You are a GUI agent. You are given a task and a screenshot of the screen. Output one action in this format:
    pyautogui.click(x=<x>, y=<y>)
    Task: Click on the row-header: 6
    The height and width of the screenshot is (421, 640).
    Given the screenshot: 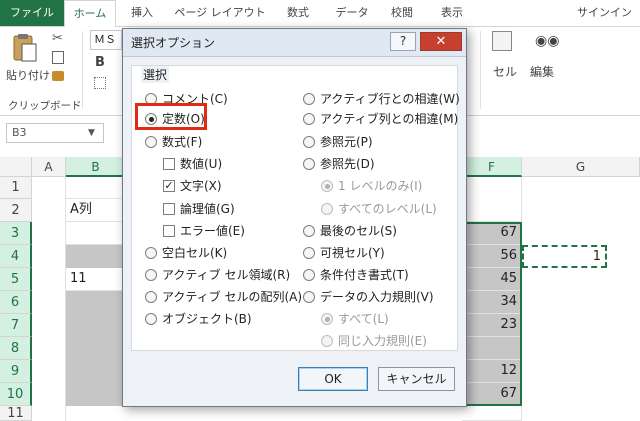 What is the action you would take?
    pyautogui.click(x=16, y=302)
    